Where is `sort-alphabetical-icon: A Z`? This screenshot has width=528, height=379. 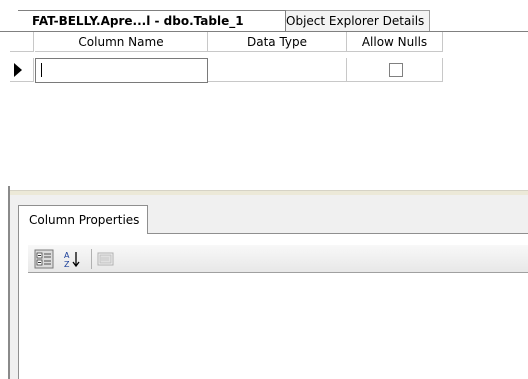
sort-alphabetical-icon: A Z is located at coordinates (72, 259).